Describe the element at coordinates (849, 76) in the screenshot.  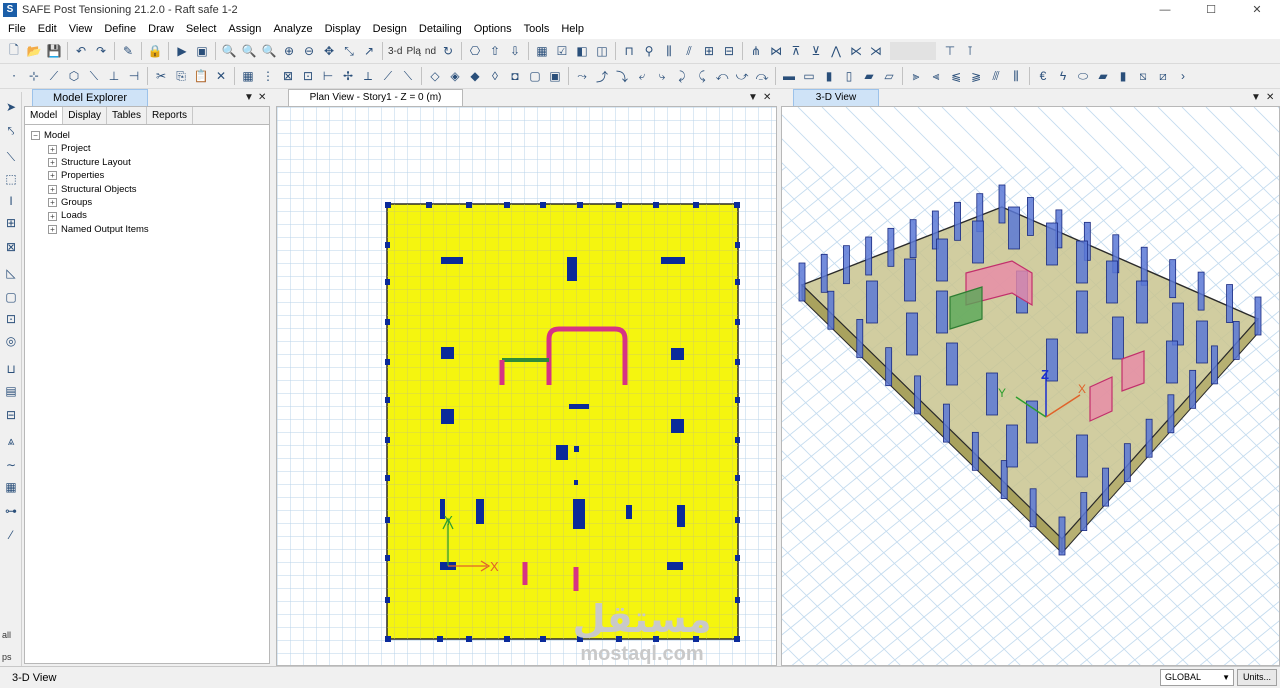
I see `wall-property-icon: ▯` at that location.